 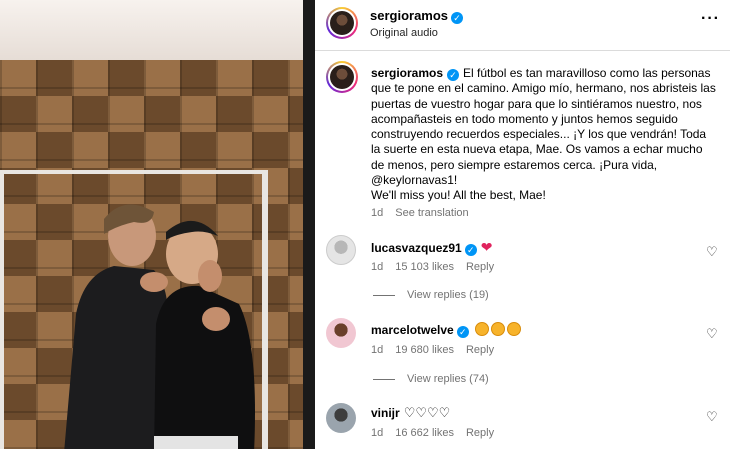 What do you see at coordinates (342, 23) in the screenshot?
I see `author-avatar` at bounding box center [342, 23].